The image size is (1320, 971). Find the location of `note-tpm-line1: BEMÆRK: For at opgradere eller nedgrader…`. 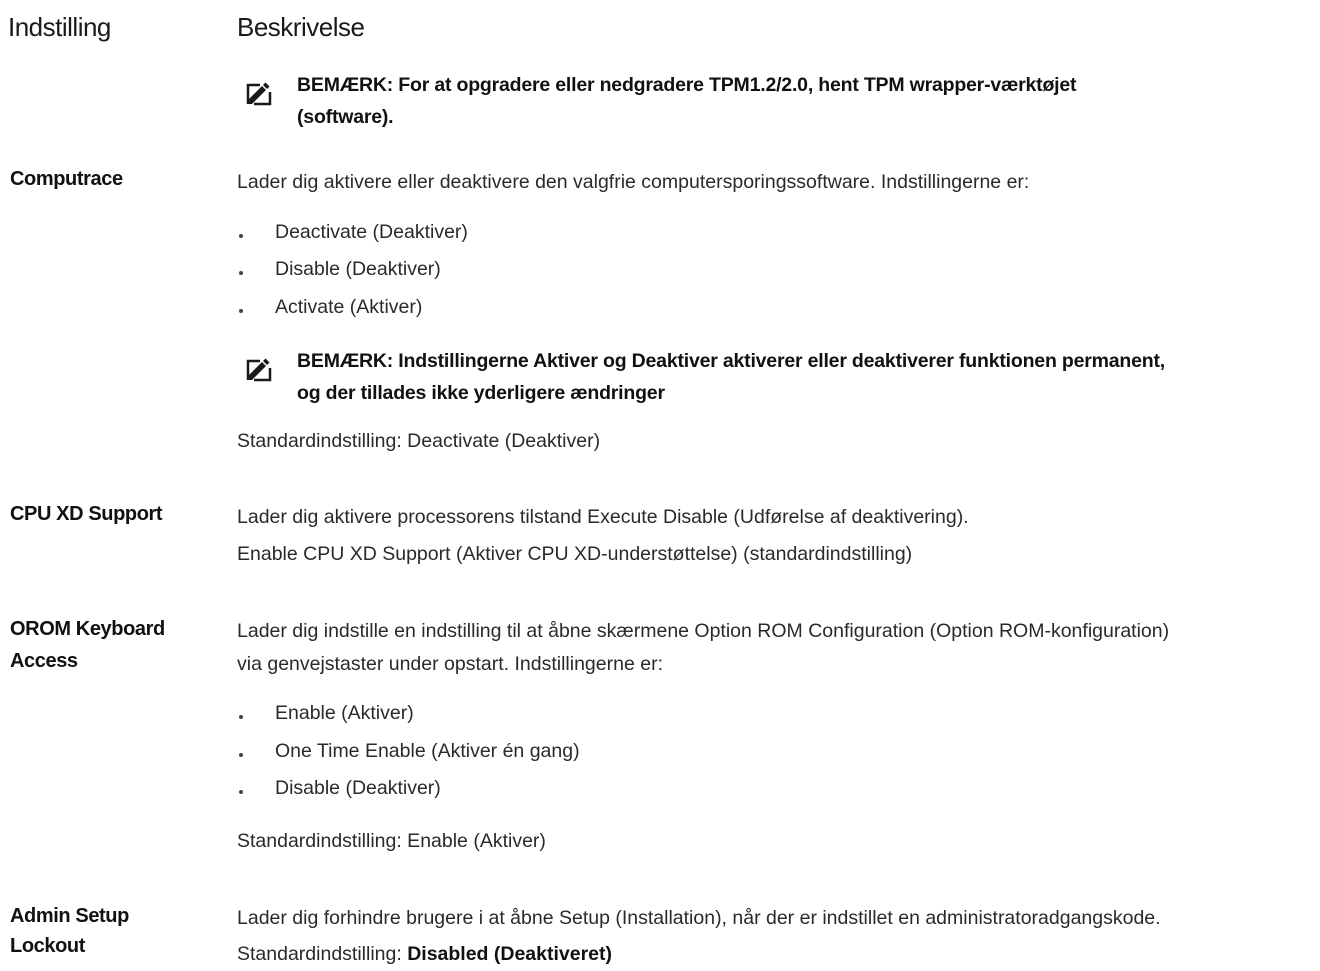

note-tpm-line1: BEMÆRK: For at opgradere eller nedgrader… is located at coordinates (687, 85).